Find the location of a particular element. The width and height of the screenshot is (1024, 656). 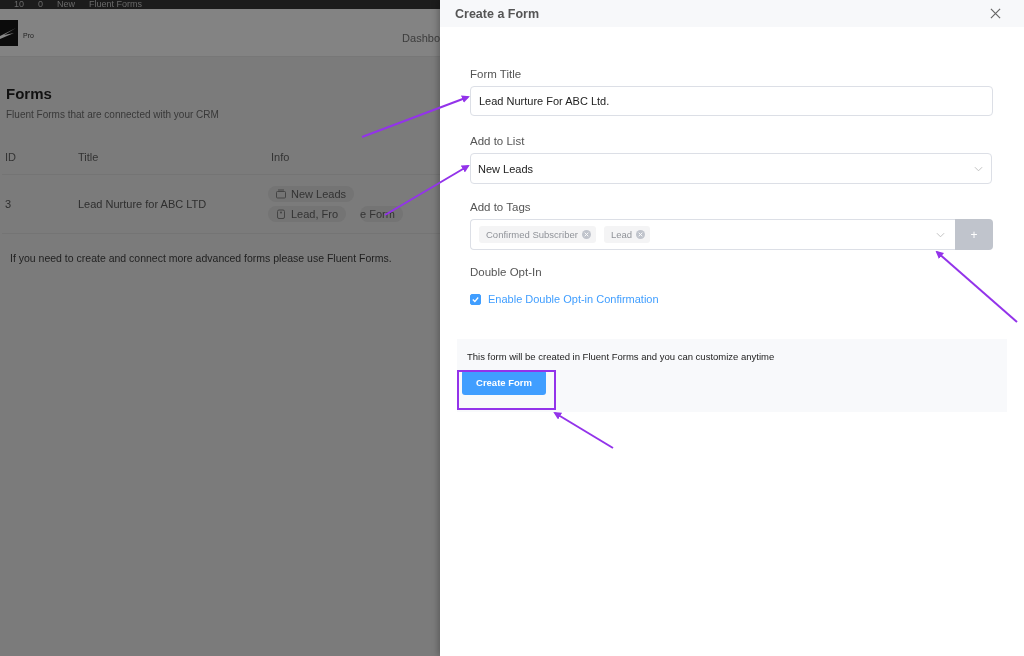

form-title-input: Lead Nurture For ABC Ltd. is located at coordinates (731, 101).